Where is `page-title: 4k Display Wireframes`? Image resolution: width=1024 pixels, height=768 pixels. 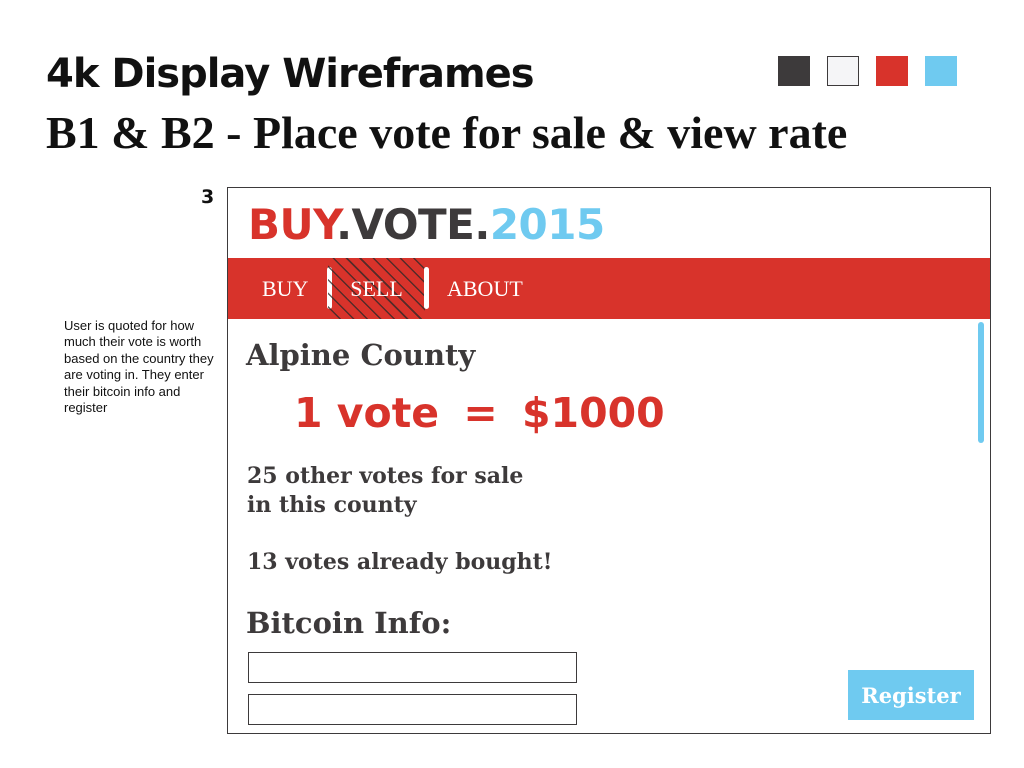
page-title: 4k Display Wireframes is located at coordinates (290, 74).